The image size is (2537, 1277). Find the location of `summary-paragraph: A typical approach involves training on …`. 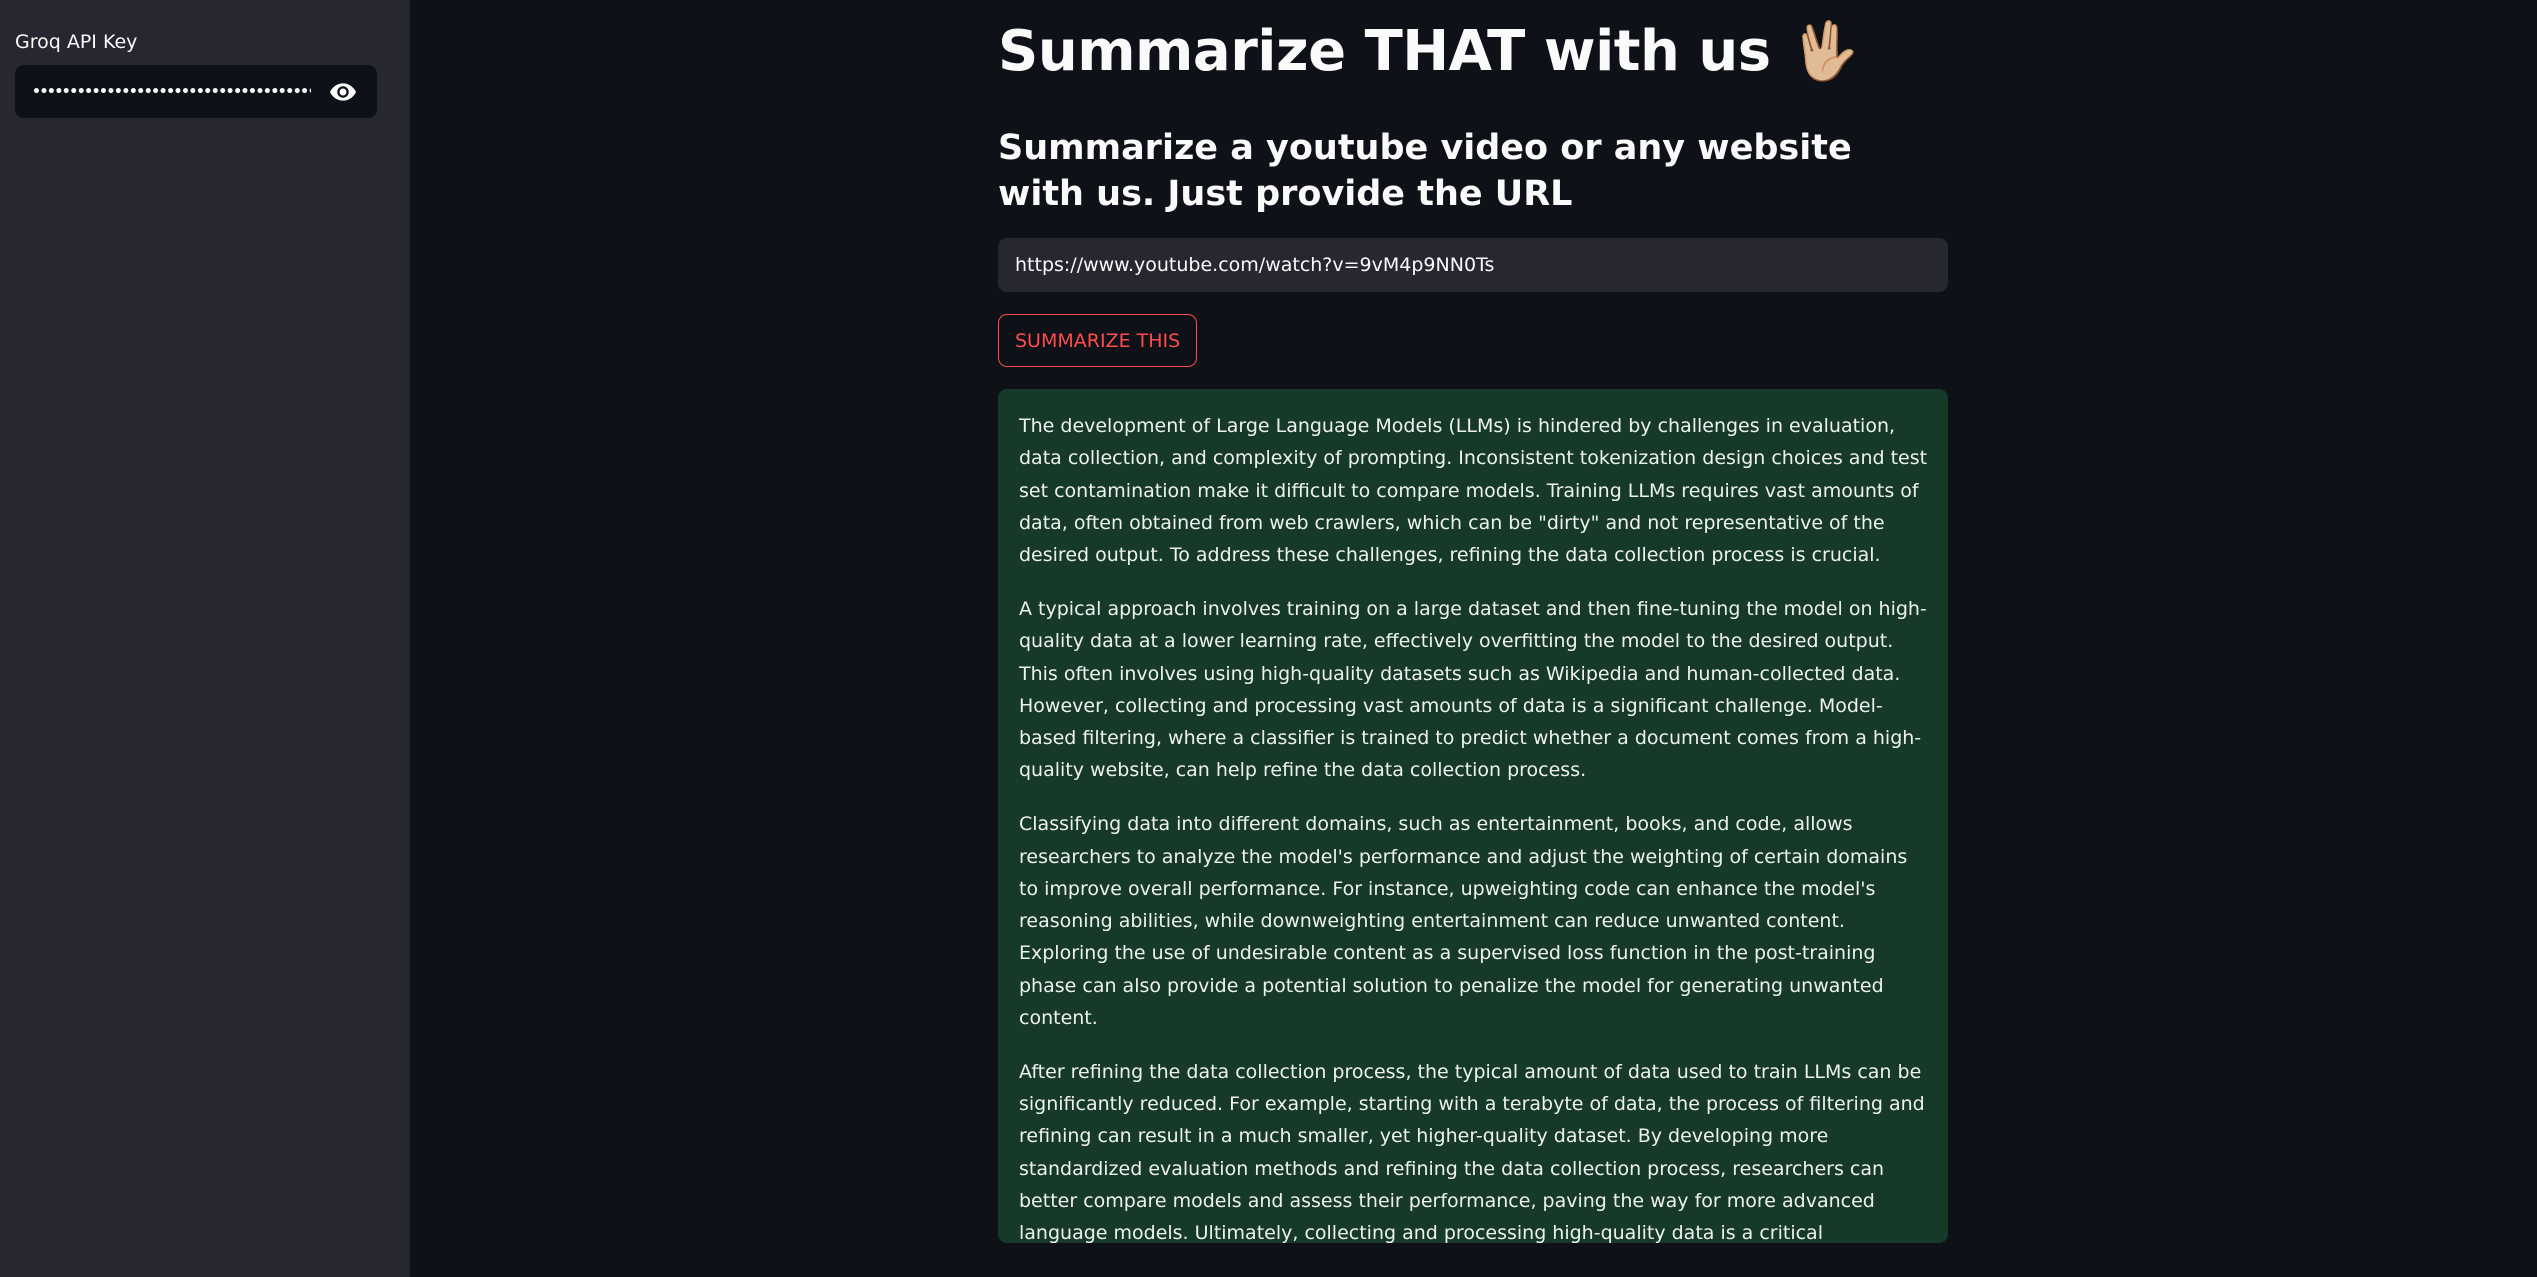

summary-paragraph: A typical approach involves training on … is located at coordinates (1473, 689).